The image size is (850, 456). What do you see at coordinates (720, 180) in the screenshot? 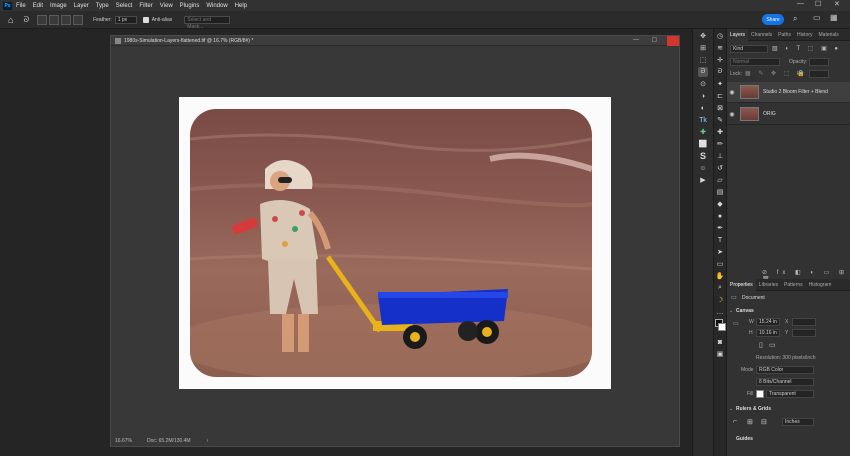
I see `eraser-icon: ▱` at bounding box center [720, 180].